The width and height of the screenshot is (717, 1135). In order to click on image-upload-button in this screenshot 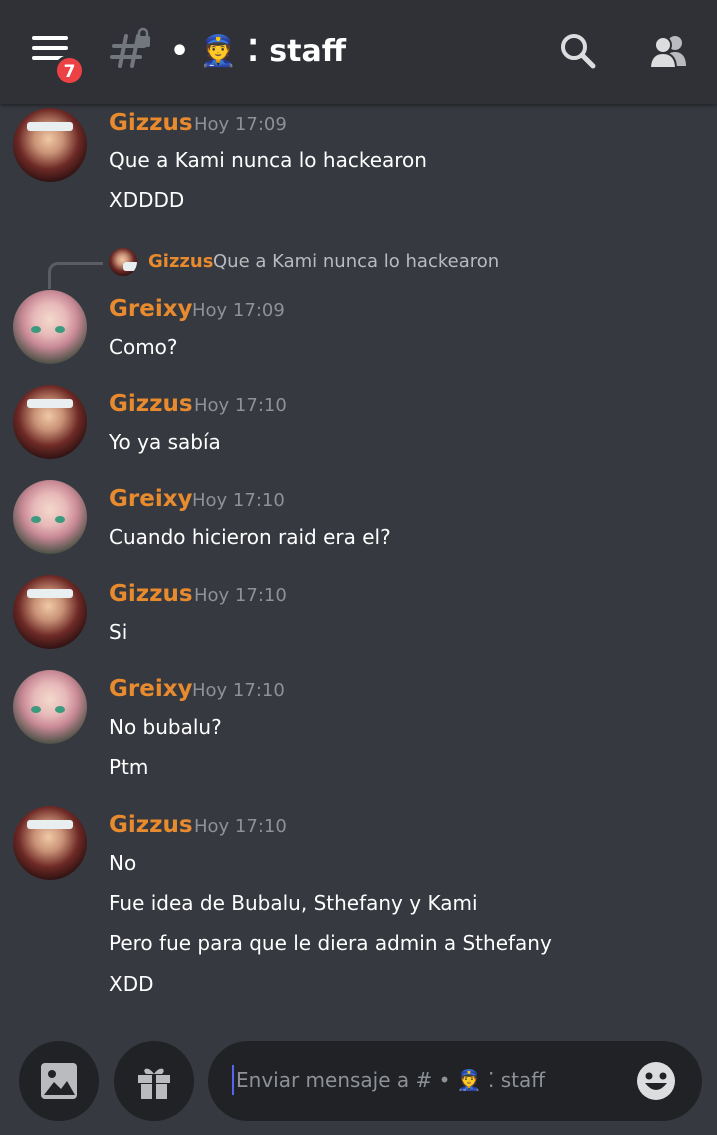, I will do `click(59, 1081)`.